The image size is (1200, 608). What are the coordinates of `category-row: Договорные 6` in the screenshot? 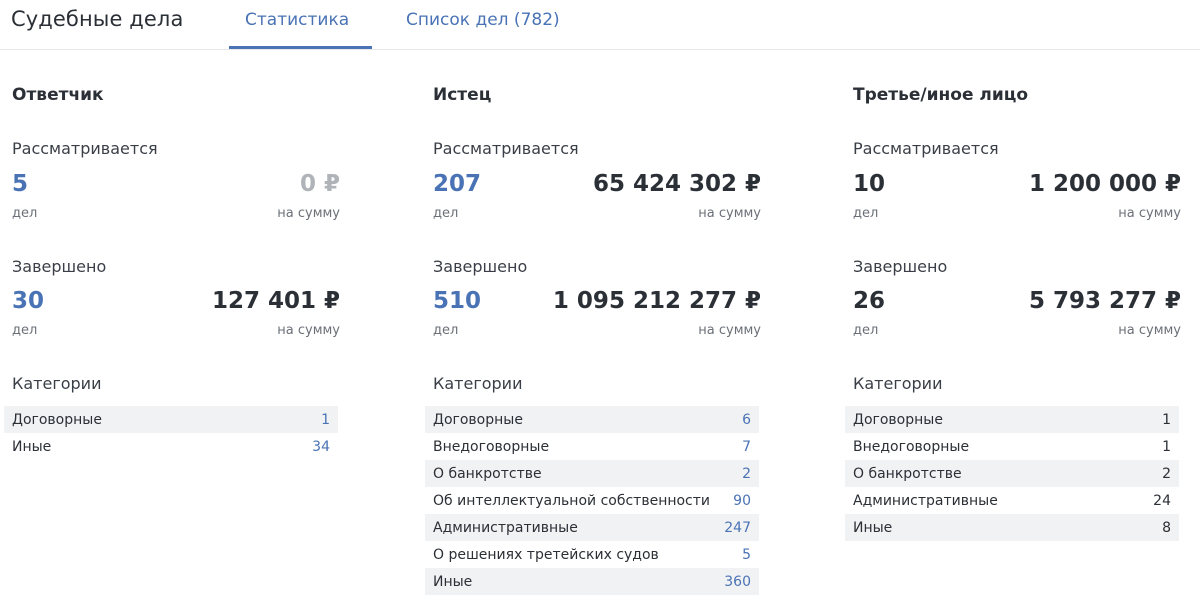 It's located at (592, 419).